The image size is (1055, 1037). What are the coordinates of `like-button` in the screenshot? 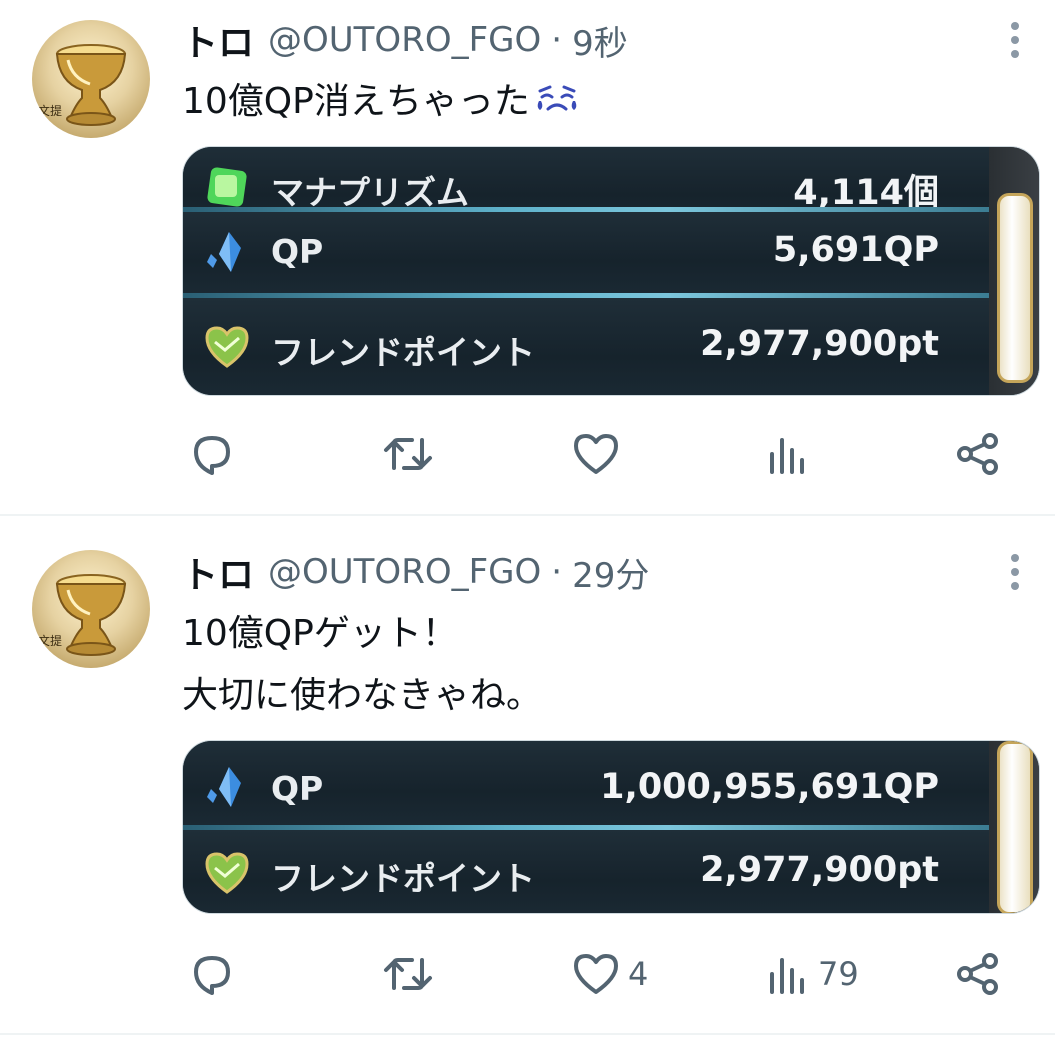 It's located at (600, 454).